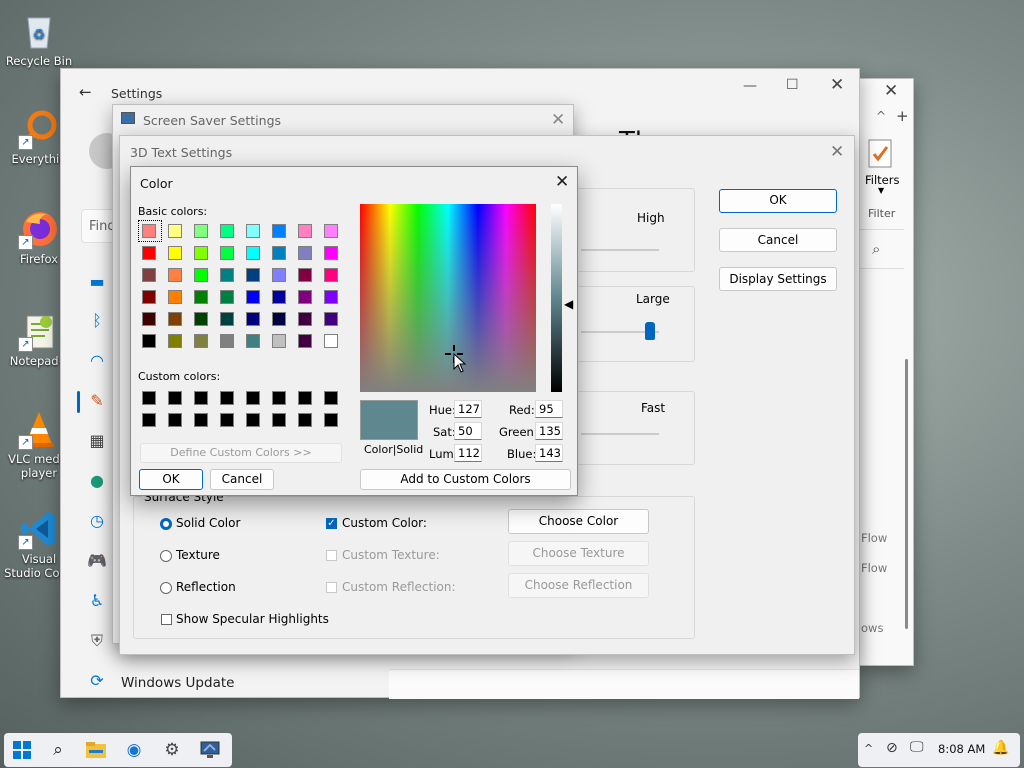 The width and height of the screenshot is (1024, 768). I want to click on choose-color-button: Choose Color, so click(578, 521).